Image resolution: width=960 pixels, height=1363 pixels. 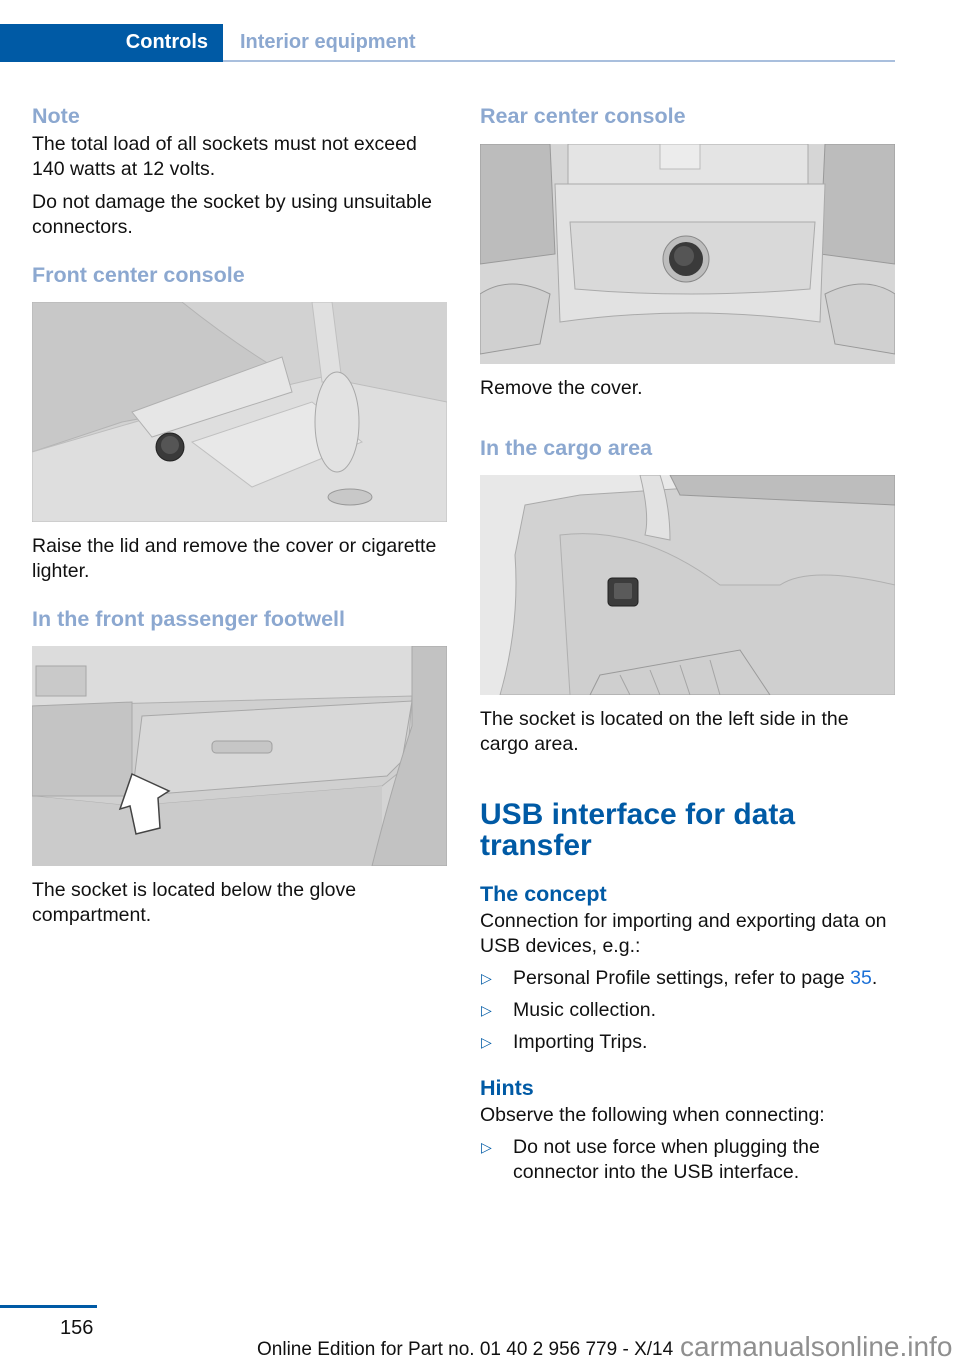 What do you see at coordinates (543, 894) in the screenshot?
I see `concept-heading: The concept` at bounding box center [543, 894].